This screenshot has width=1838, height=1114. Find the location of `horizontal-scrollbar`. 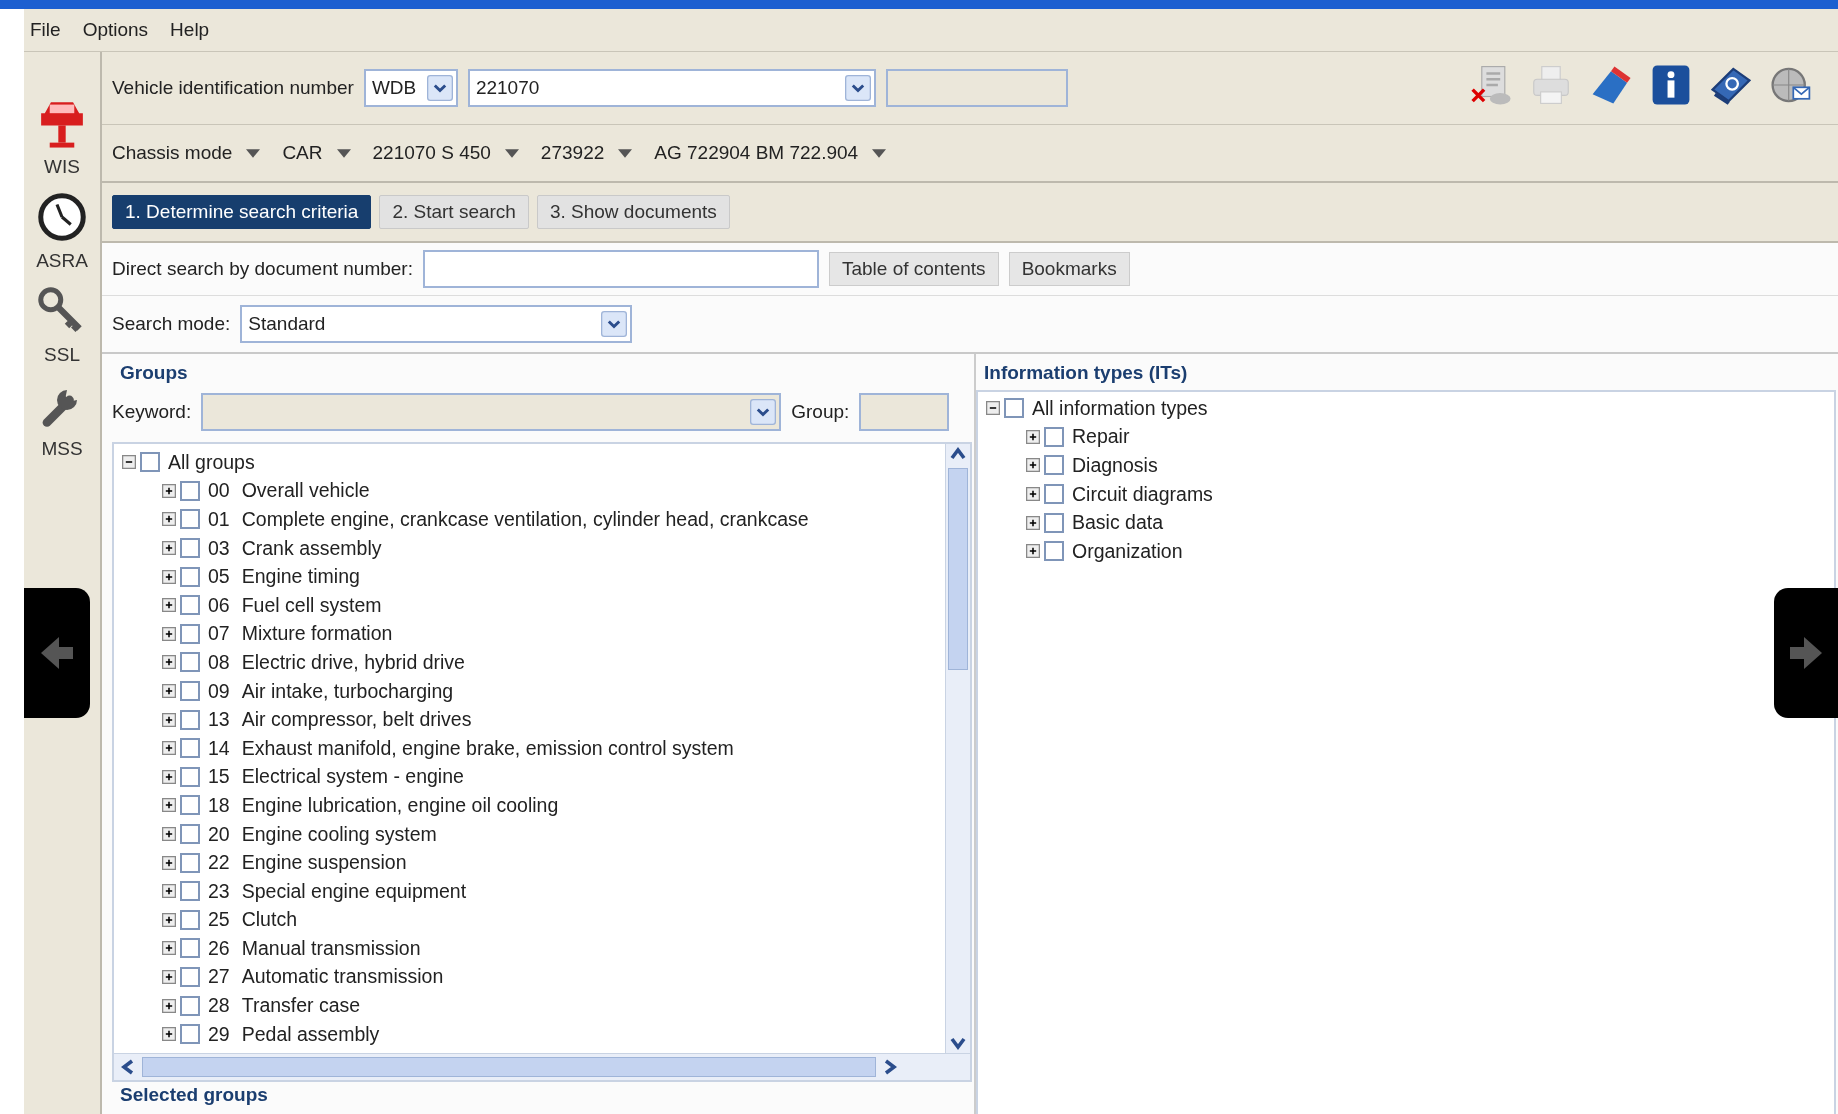

horizontal-scrollbar is located at coordinates (542, 1066).